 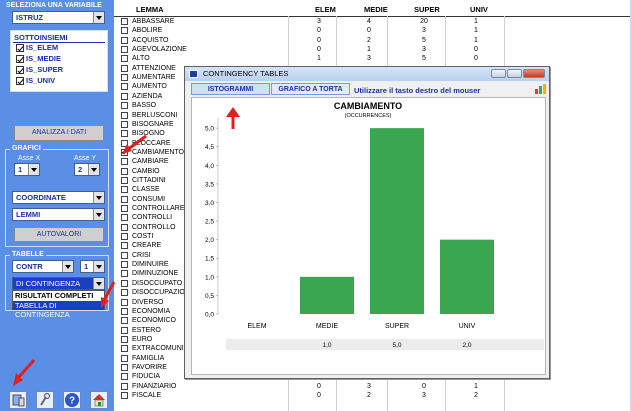 I want to click on subset-checkbox-is-medie: IS_MEDIE, so click(x=38, y=59).